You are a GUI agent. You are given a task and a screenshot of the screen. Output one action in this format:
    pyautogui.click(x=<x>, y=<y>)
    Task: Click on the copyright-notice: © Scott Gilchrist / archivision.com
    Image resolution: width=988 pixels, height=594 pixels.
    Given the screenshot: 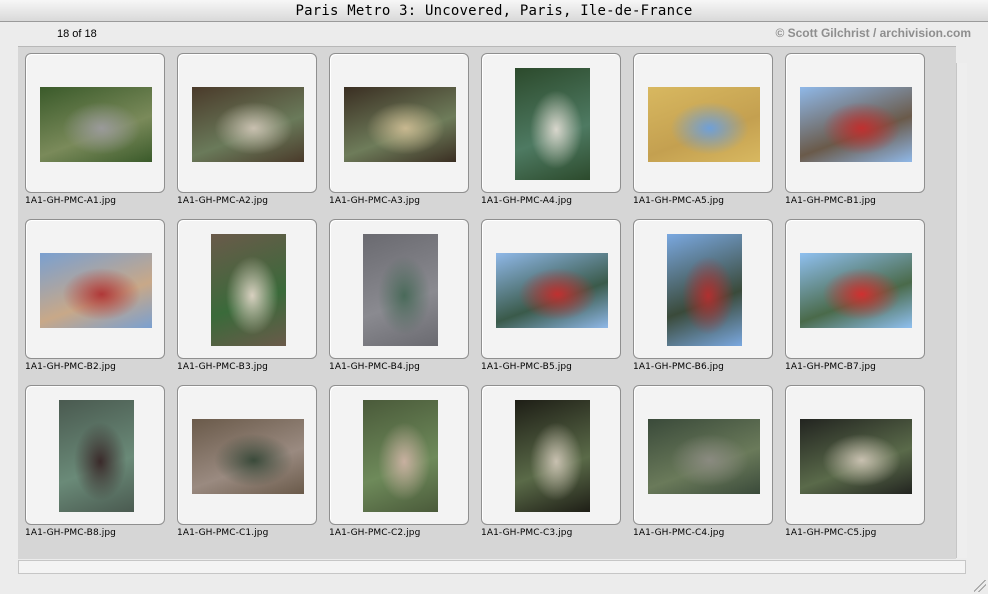 What is the action you would take?
    pyautogui.click(x=873, y=33)
    